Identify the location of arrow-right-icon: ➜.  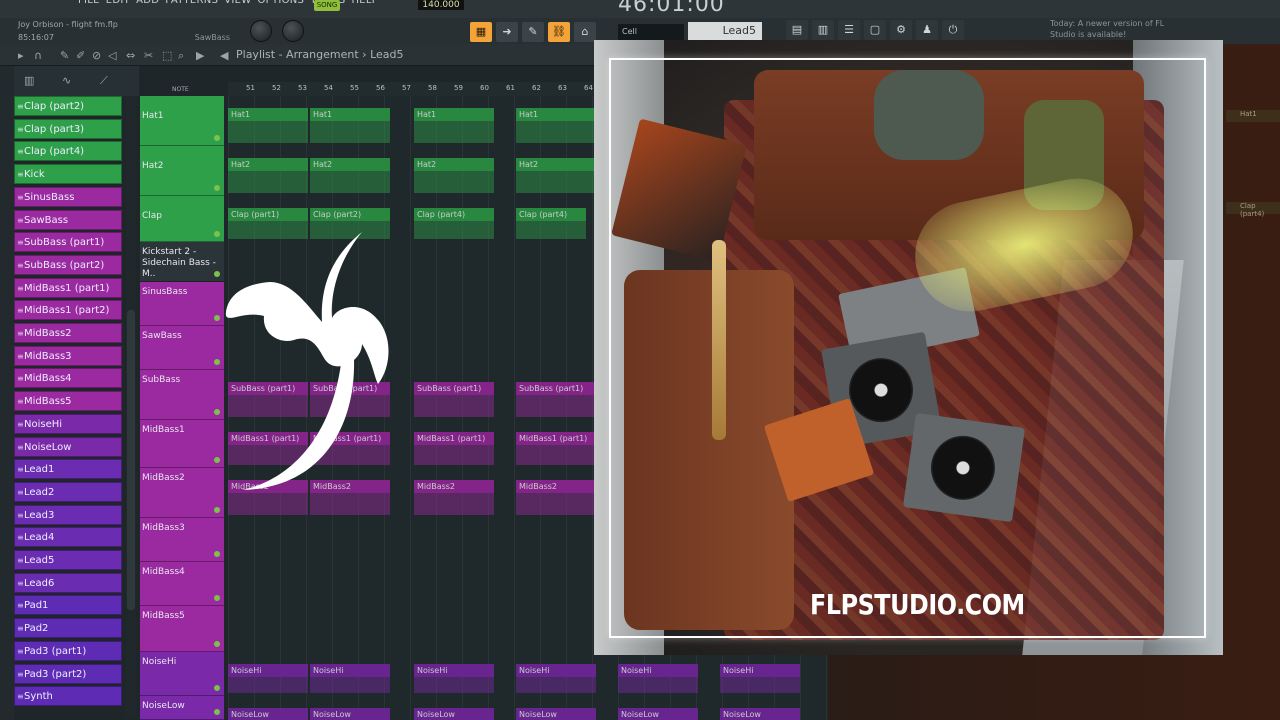
(507, 32).